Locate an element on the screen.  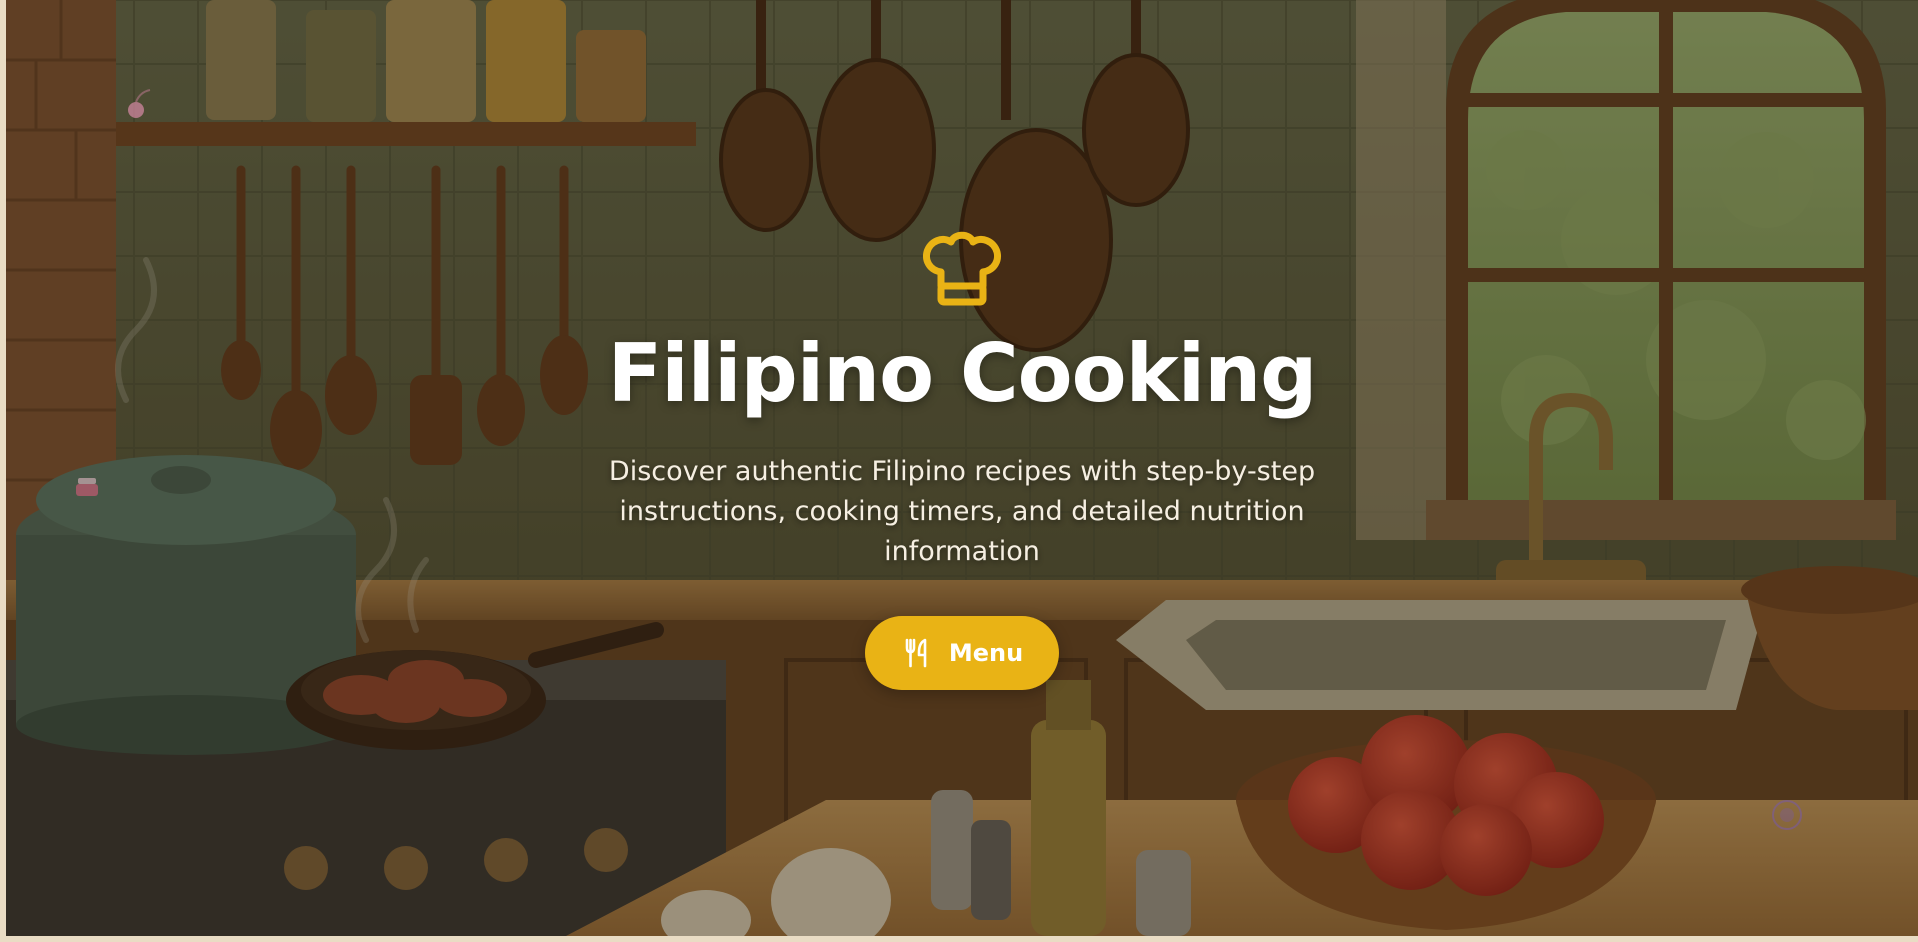
cherry-icon is located at coordinates (139, 103).